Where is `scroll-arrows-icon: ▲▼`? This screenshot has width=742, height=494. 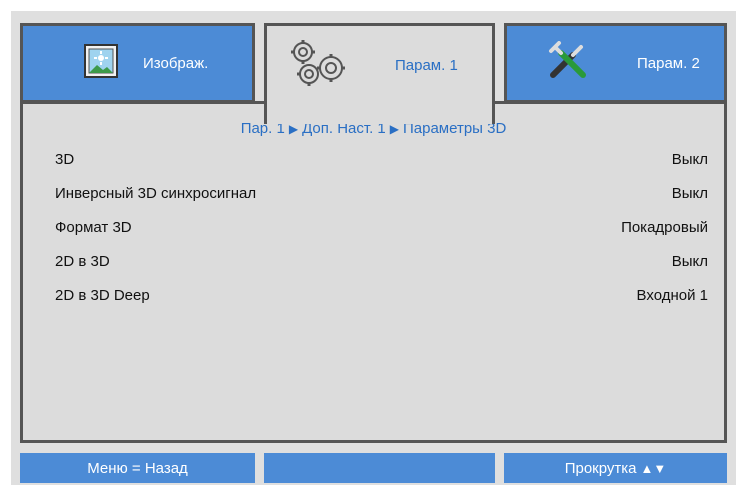 scroll-arrows-icon: ▲▼ is located at coordinates (653, 468).